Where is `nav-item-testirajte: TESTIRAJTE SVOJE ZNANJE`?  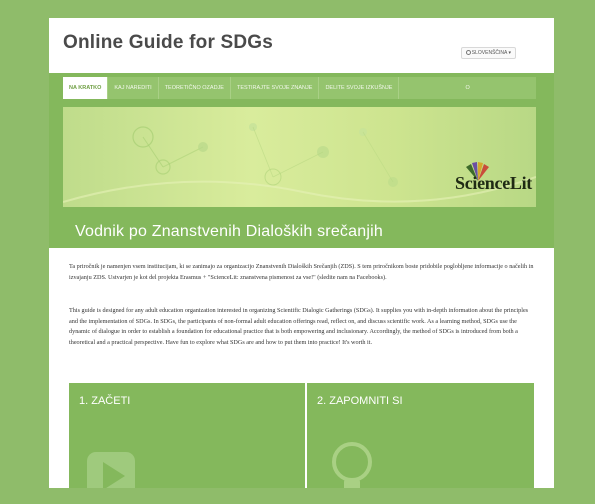 nav-item-testirajte: TESTIRAJTE SVOJE ZNANJE is located at coordinates (275, 88).